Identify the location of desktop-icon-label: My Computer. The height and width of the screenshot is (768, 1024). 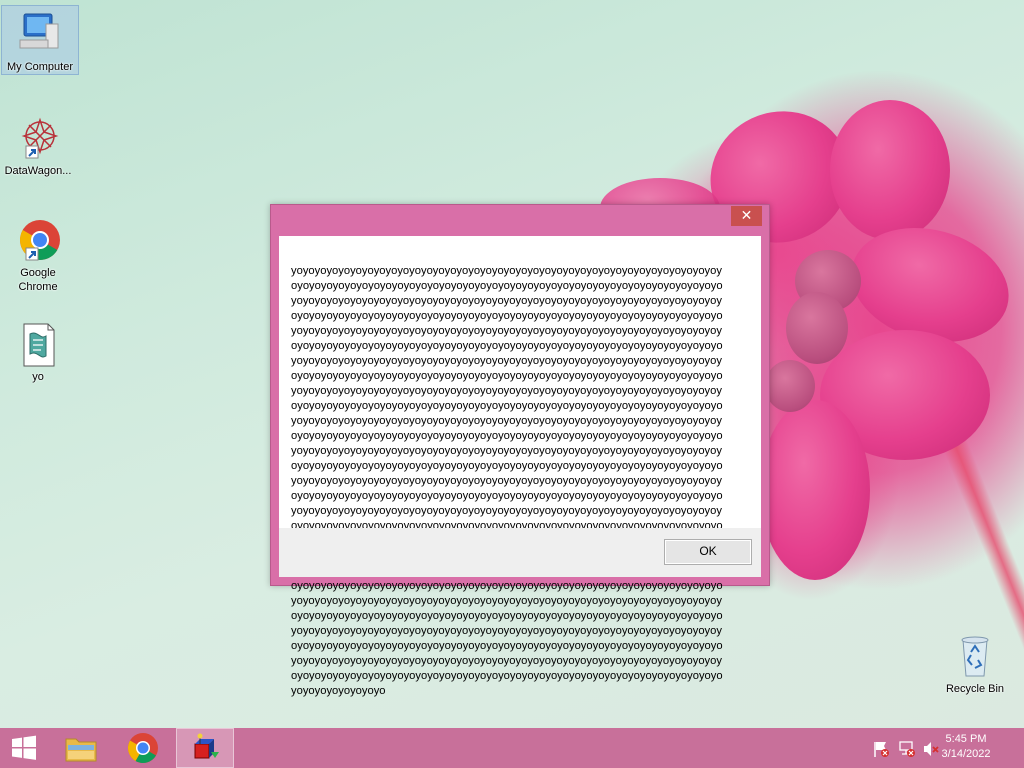
(40, 67).